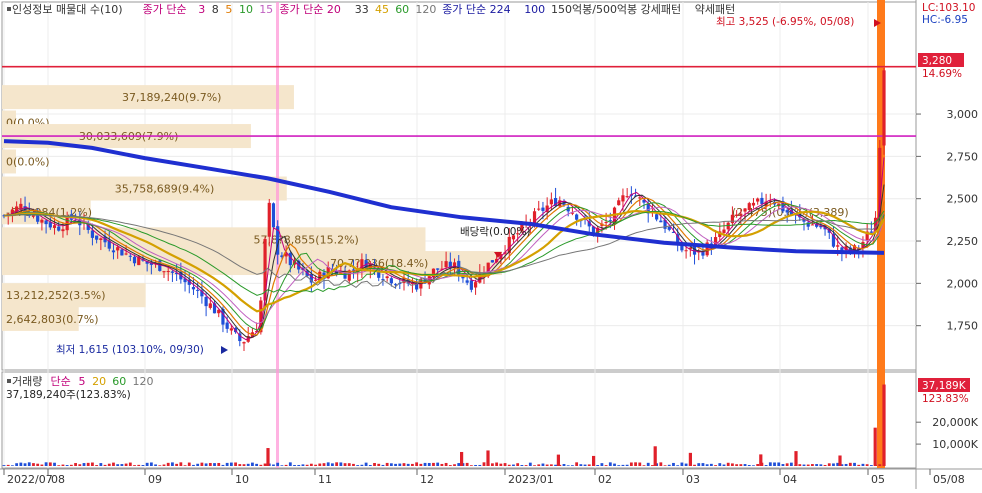 The height and width of the screenshot is (493, 982). What do you see at coordinates (362, 9) in the screenshot?
I see `legend-entry: 33` at bounding box center [362, 9].